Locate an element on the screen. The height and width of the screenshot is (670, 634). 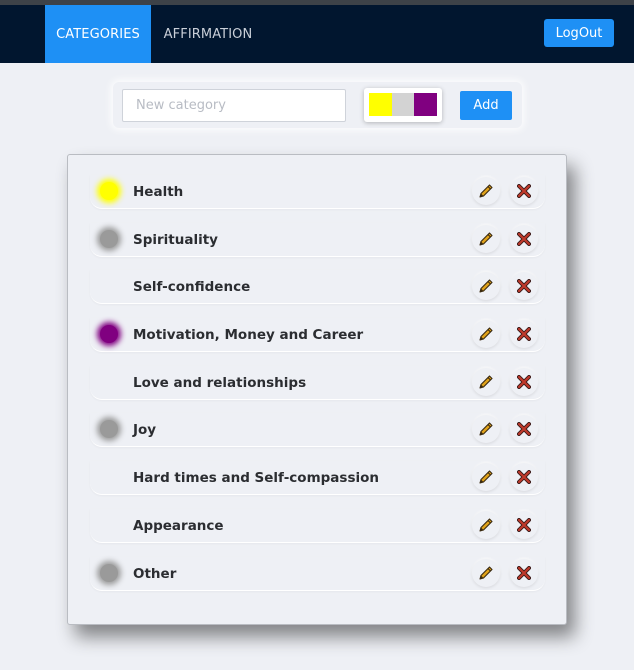
tab-affirmation: AFFIRMATION is located at coordinates (208, 34).